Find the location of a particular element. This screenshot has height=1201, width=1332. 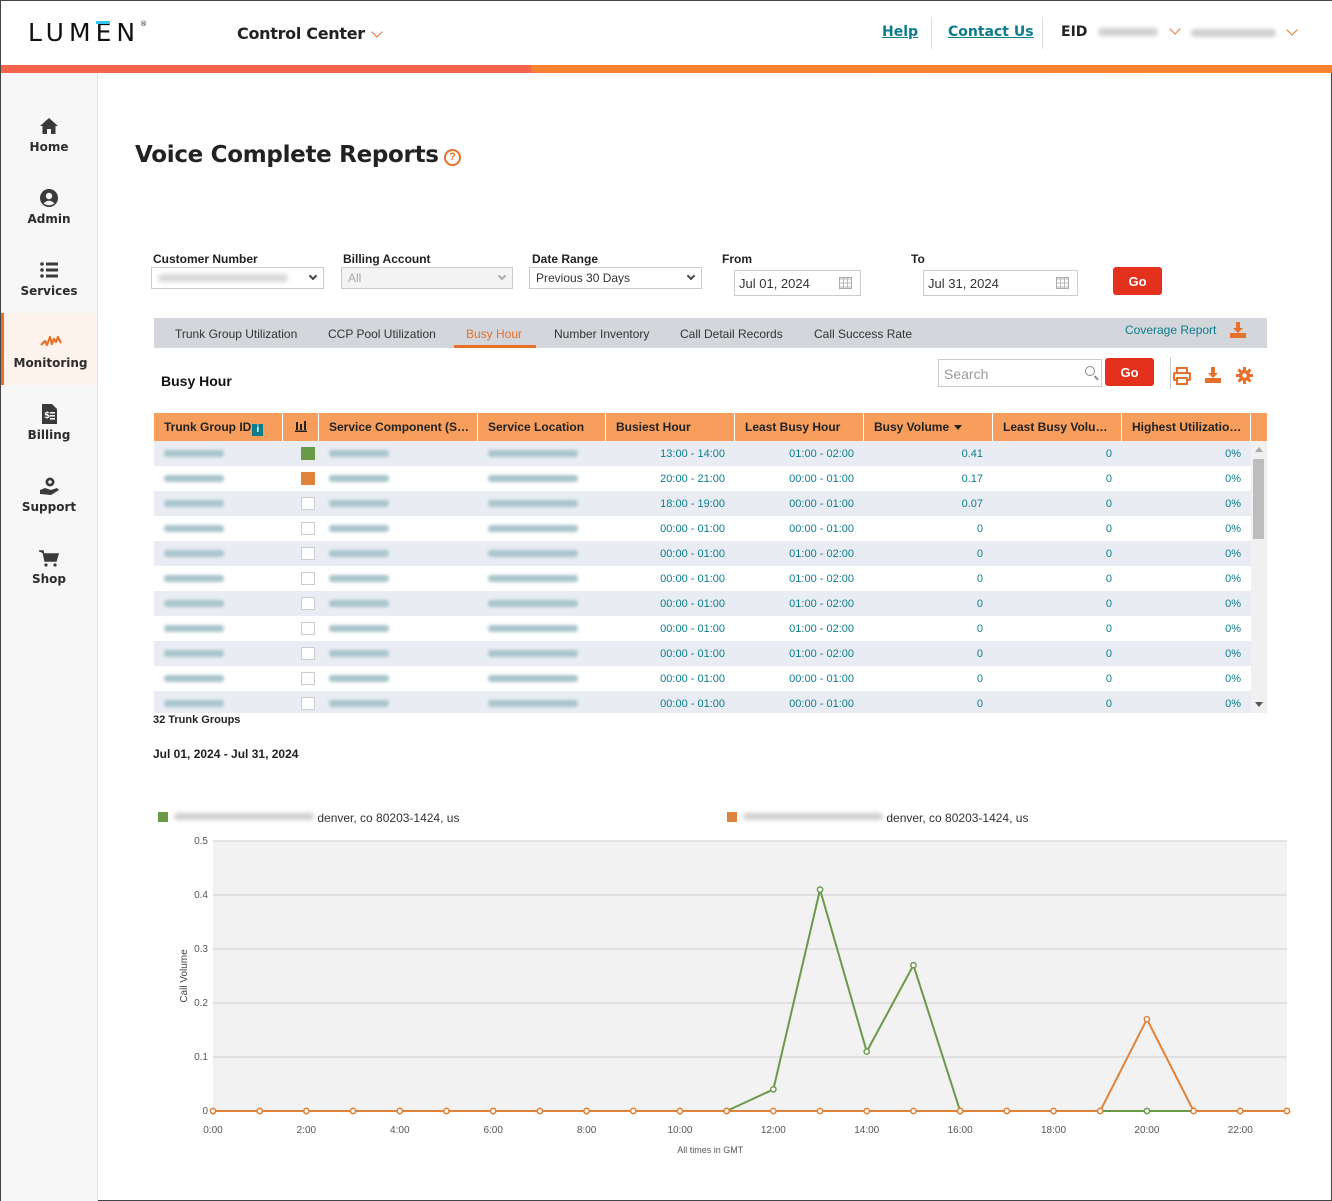

table-row: 13:00 - 14:00 01:00 - 02:00 0.41 0 0% is located at coordinates (702, 453).